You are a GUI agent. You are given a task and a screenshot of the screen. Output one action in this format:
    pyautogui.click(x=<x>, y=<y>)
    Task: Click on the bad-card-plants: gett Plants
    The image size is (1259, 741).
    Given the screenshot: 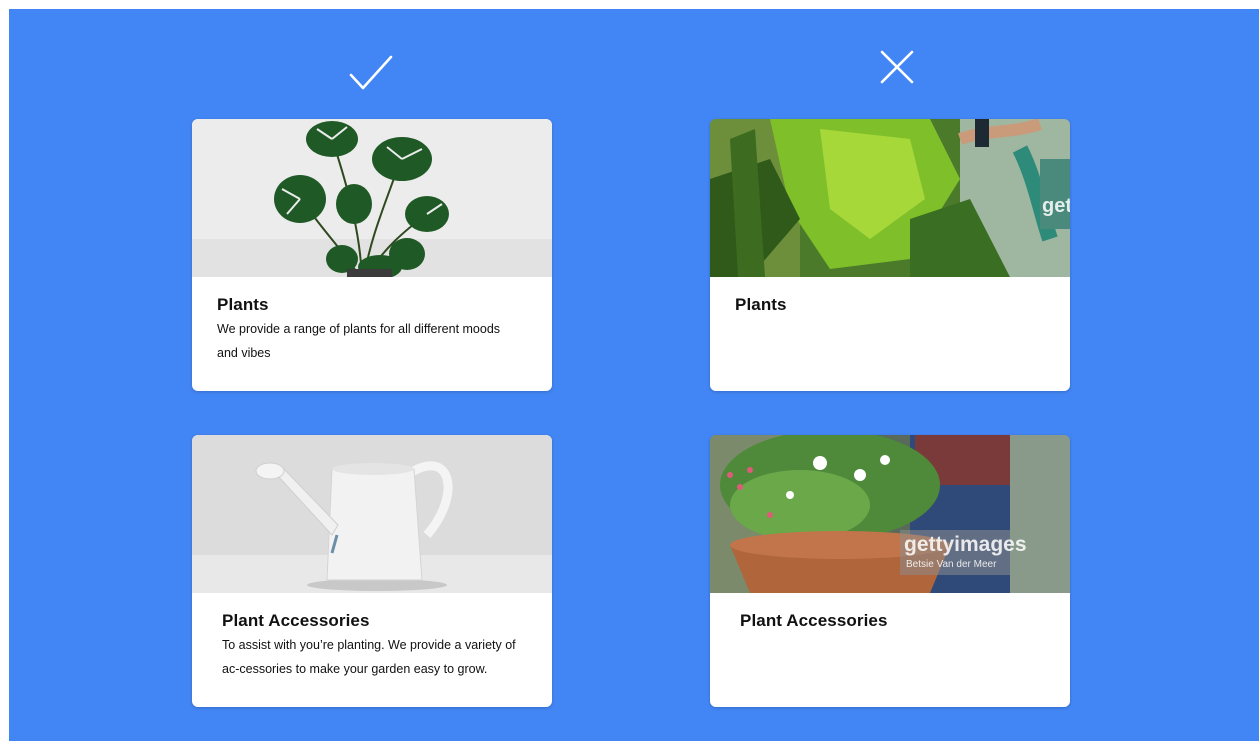 What is the action you would take?
    pyautogui.click(x=890, y=255)
    